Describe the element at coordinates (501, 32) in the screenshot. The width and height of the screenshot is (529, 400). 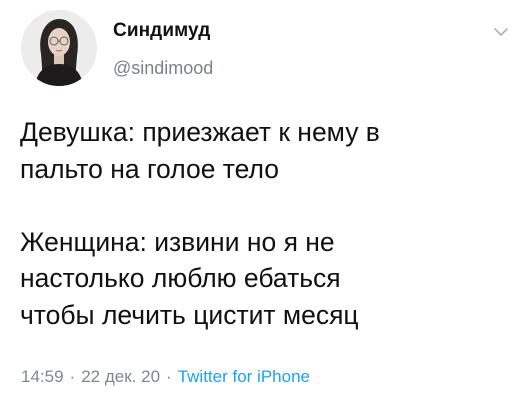
I see `chevron-down-icon` at that location.